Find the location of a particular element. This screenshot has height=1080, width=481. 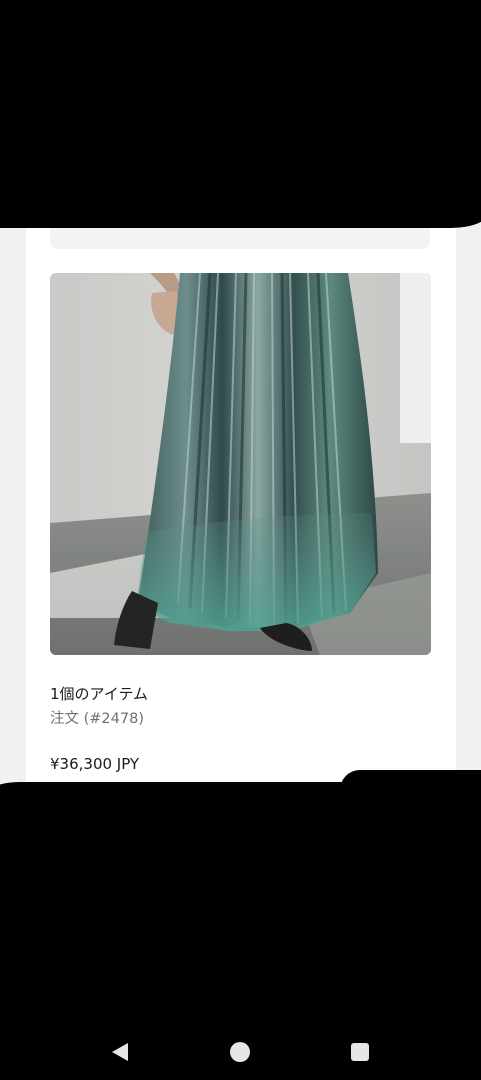

back-button is located at coordinates (120, 1052).